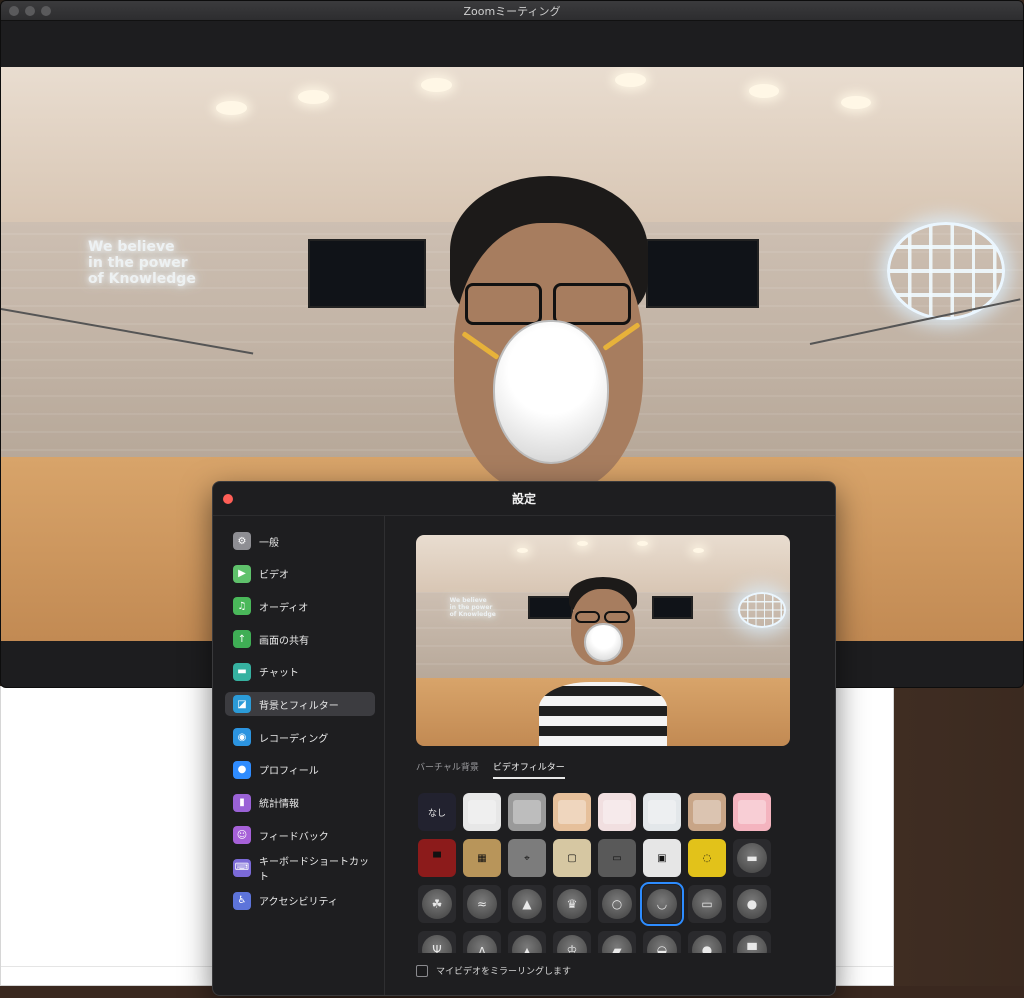 The width and height of the screenshot is (1024, 998). I want to click on reindeer-icon: Ψ, so click(437, 944).